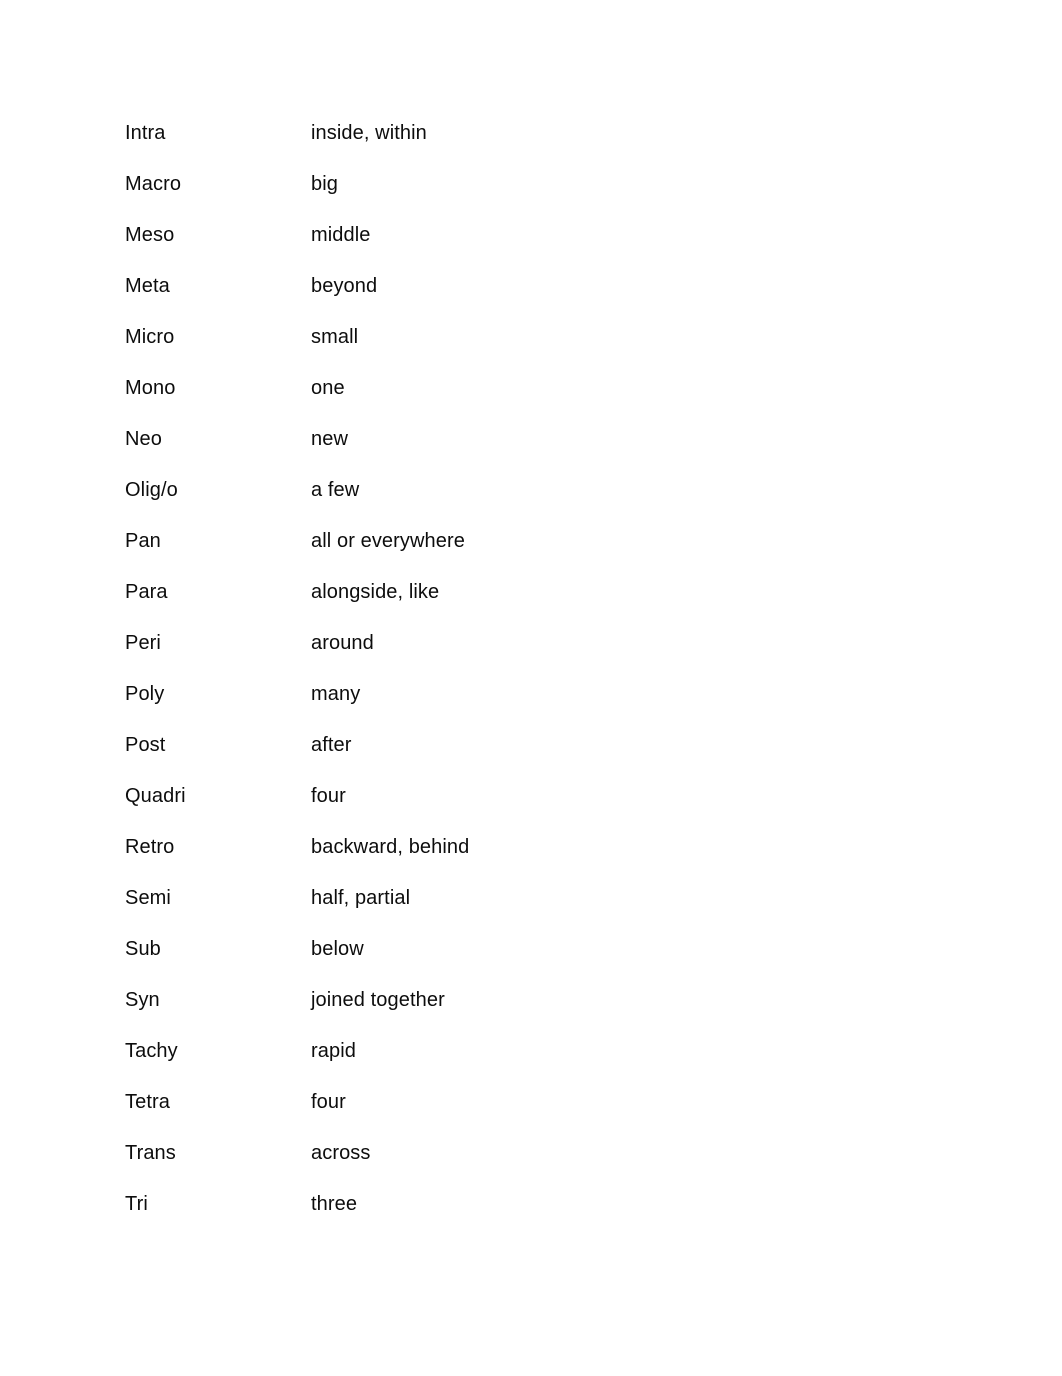 The image size is (1062, 1376). Describe the element at coordinates (535, 909) in the screenshot. I see `glossary-row: Semi half, partial` at that location.